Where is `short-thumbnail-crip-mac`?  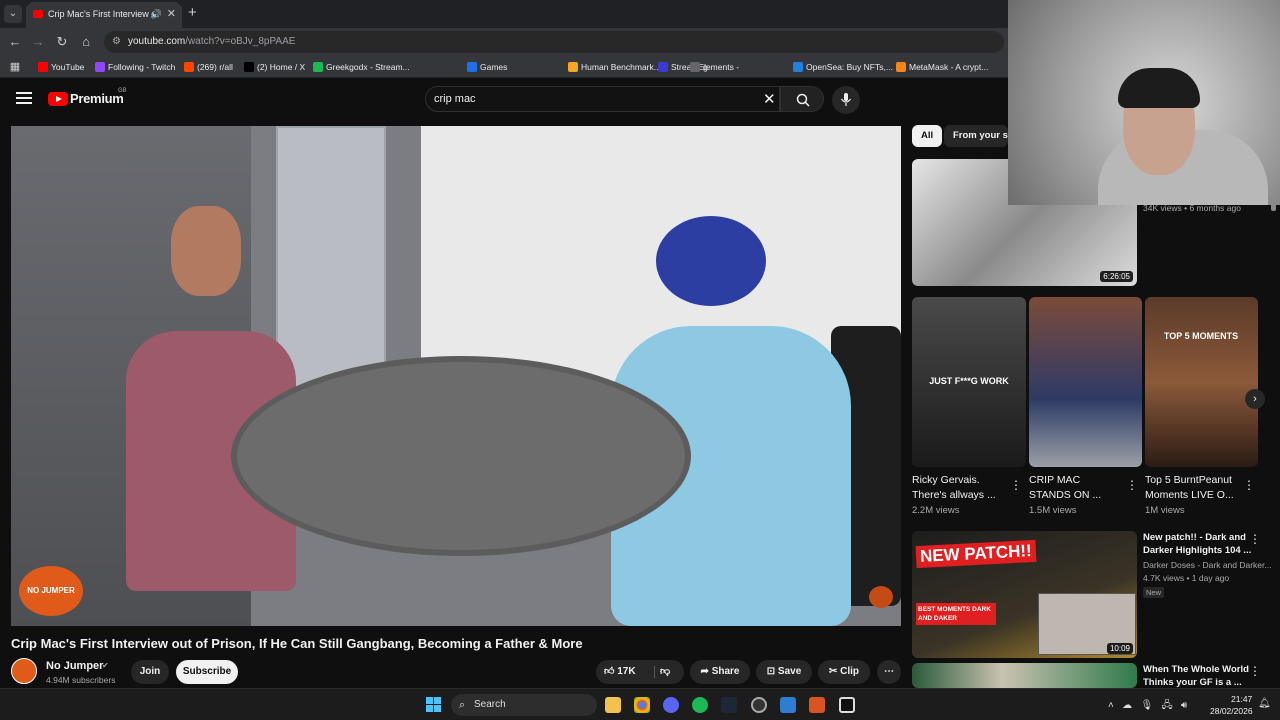
short-thumbnail-crip-mac is located at coordinates (1085, 382).